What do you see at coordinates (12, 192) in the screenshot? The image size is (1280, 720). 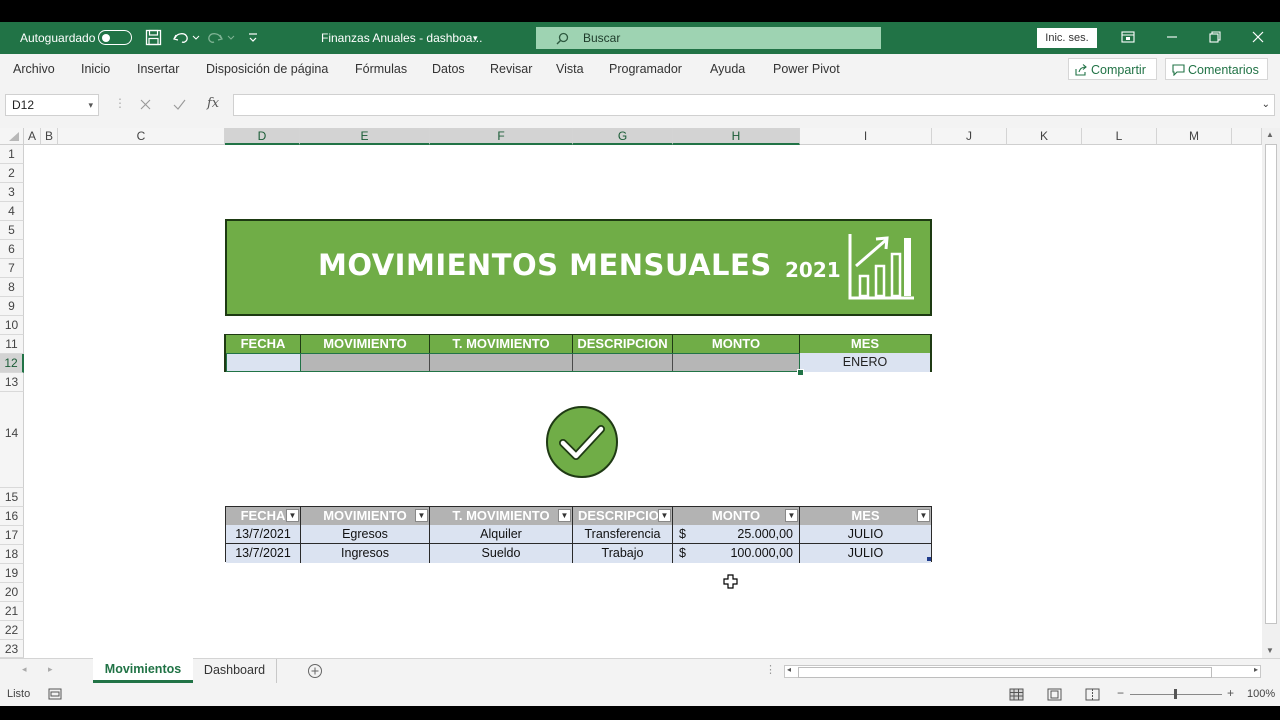 I see `row-header: 3` at bounding box center [12, 192].